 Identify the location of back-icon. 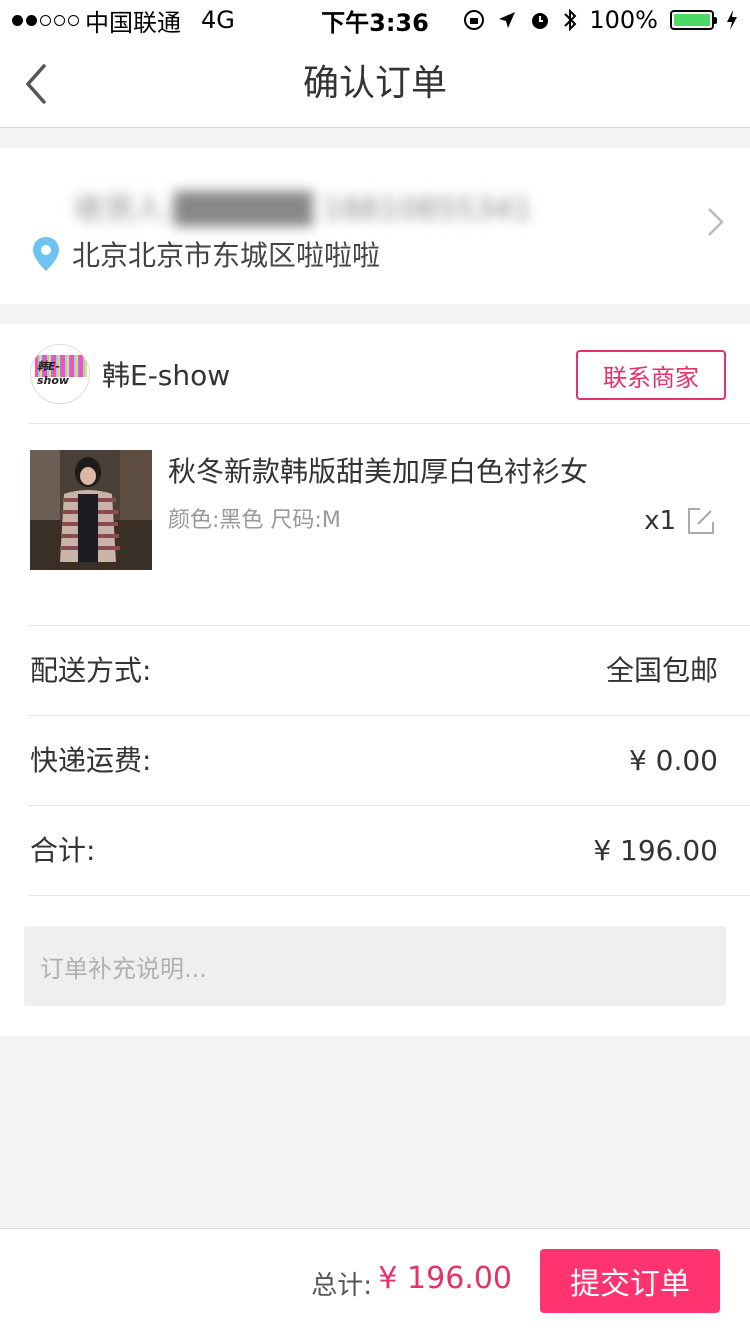
(37, 84).